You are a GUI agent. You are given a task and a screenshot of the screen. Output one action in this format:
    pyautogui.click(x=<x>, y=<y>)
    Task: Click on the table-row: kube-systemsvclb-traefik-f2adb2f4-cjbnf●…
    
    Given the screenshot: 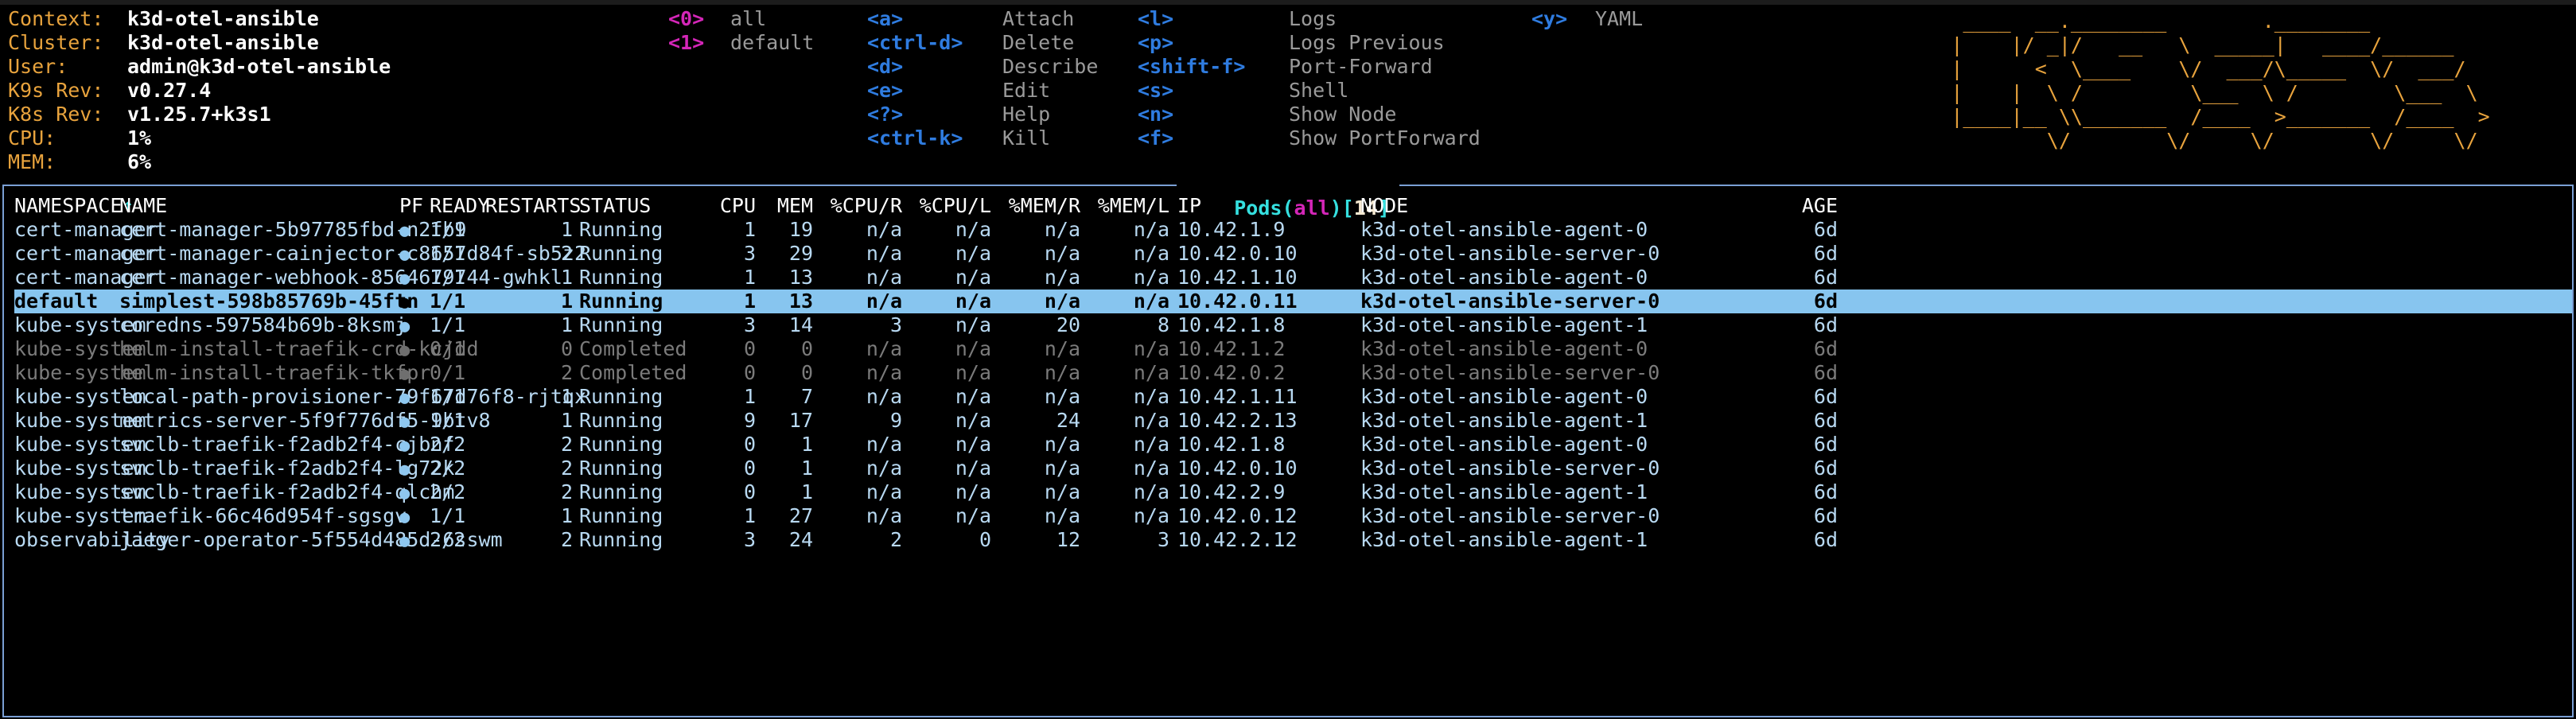 What is the action you would take?
    pyautogui.click(x=1293, y=445)
    